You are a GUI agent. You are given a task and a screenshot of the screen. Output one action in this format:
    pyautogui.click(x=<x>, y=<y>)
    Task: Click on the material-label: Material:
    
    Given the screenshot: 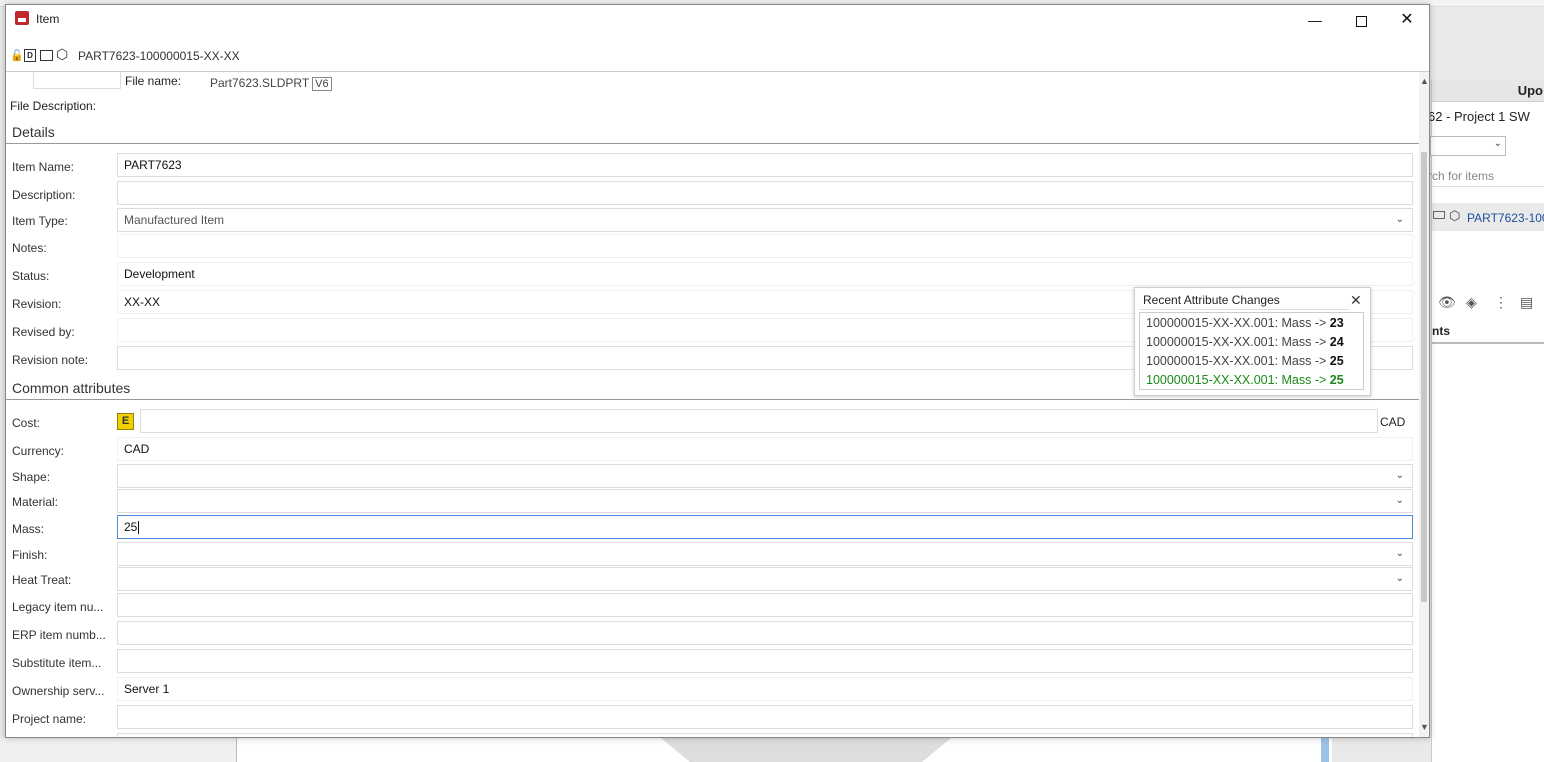 What is the action you would take?
    pyautogui.click(x=35, y=502)
    